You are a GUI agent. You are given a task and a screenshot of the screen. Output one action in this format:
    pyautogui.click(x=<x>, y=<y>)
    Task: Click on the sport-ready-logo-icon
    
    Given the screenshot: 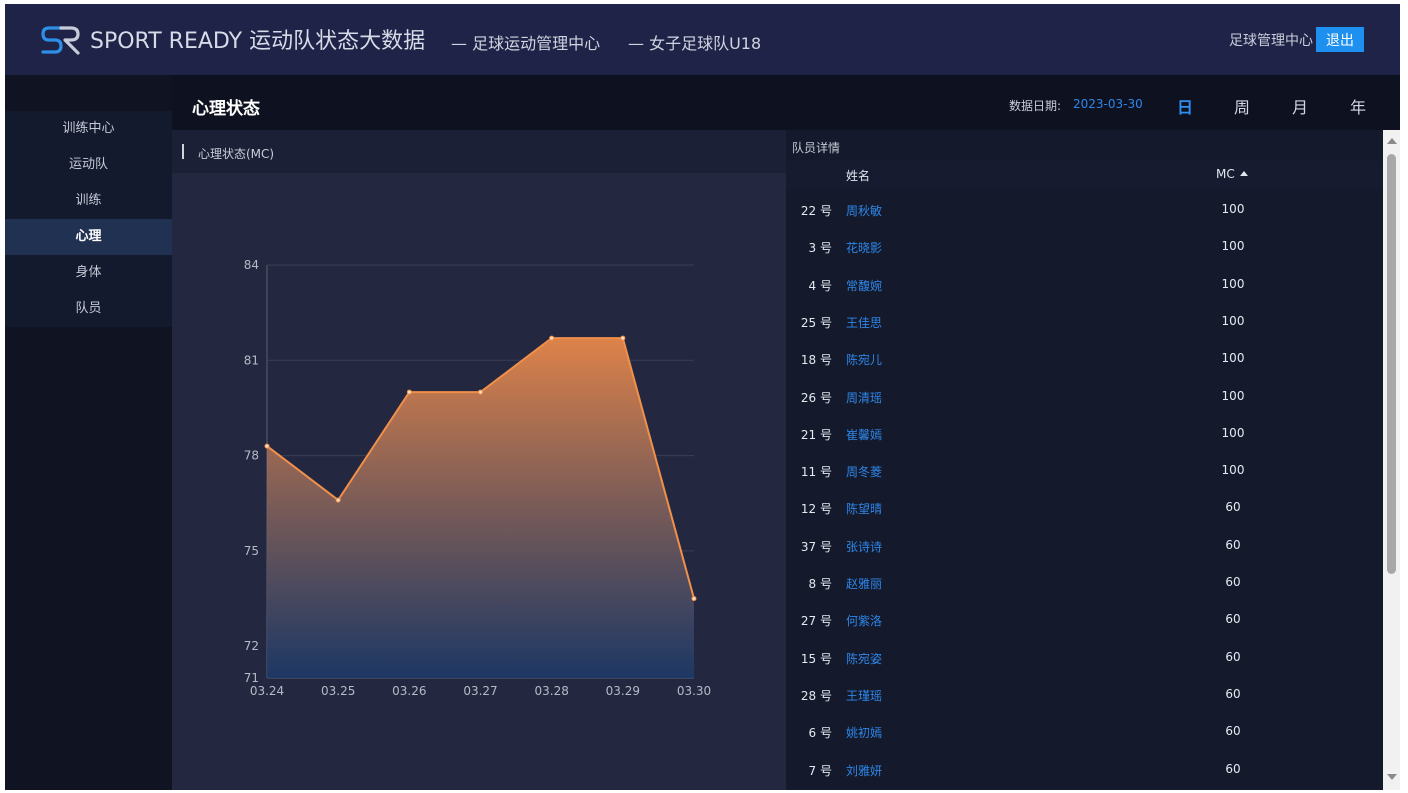 What is the action you would take?
    pyautogui.click(x=60, y=40)
    